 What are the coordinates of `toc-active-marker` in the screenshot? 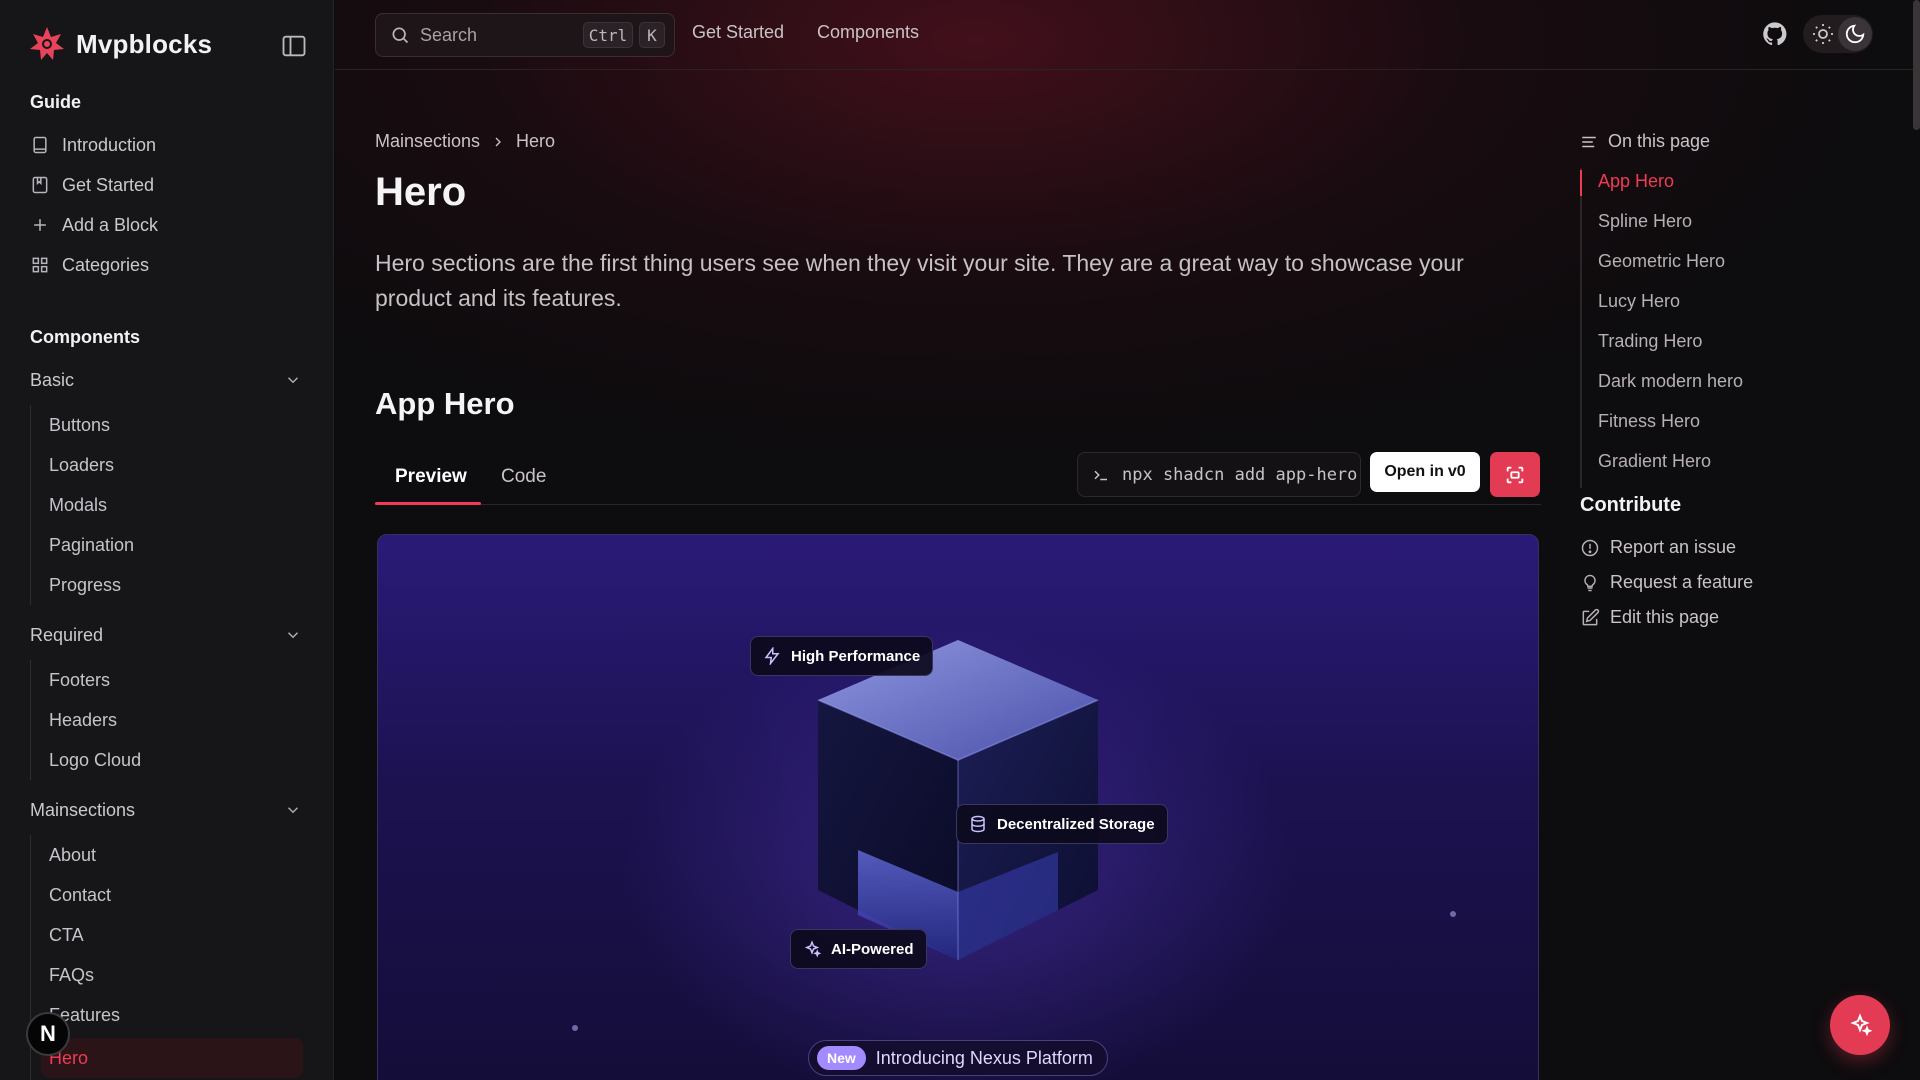 It's located at (1581, 183).